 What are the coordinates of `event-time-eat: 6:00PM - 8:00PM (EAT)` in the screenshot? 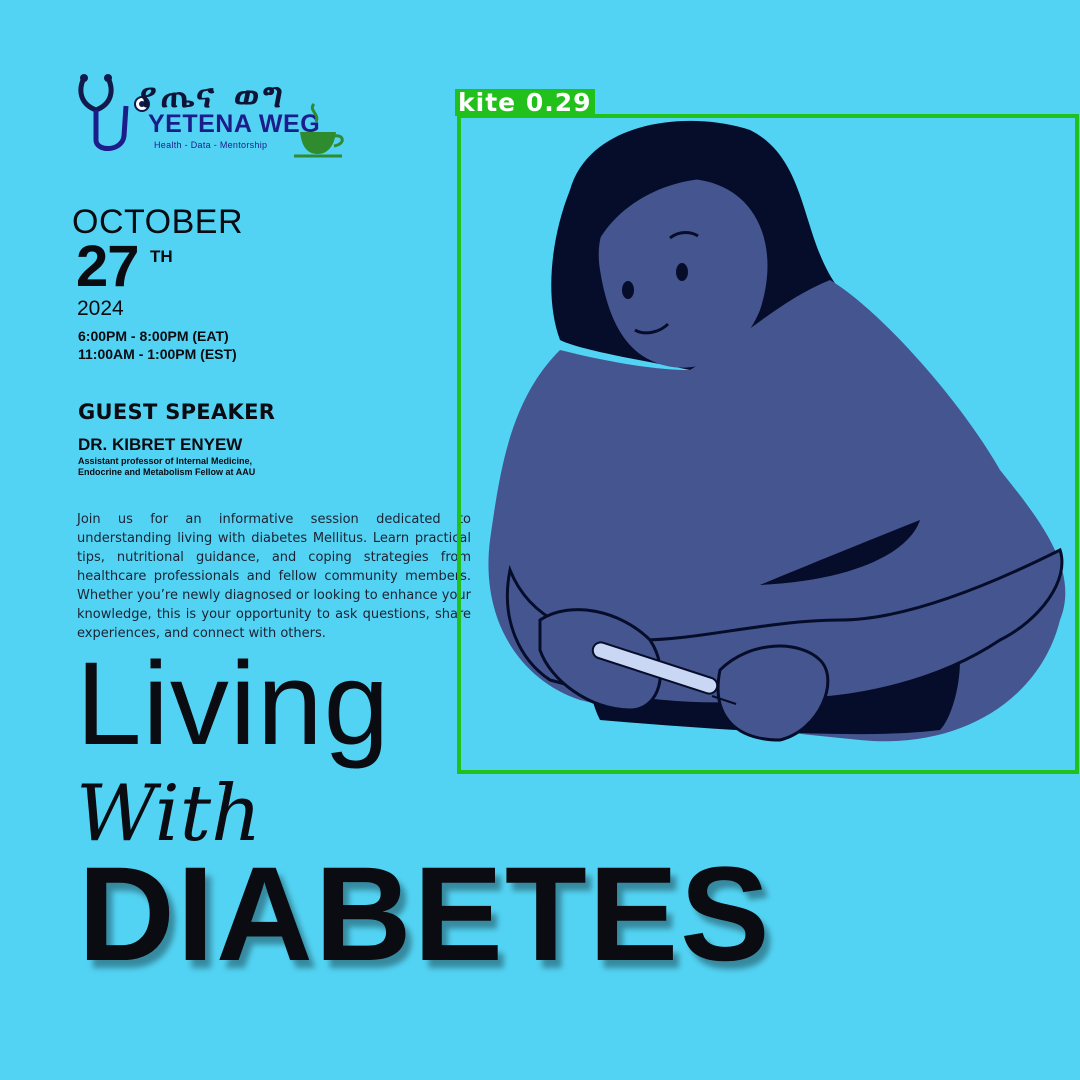 It's located at (153, 336).